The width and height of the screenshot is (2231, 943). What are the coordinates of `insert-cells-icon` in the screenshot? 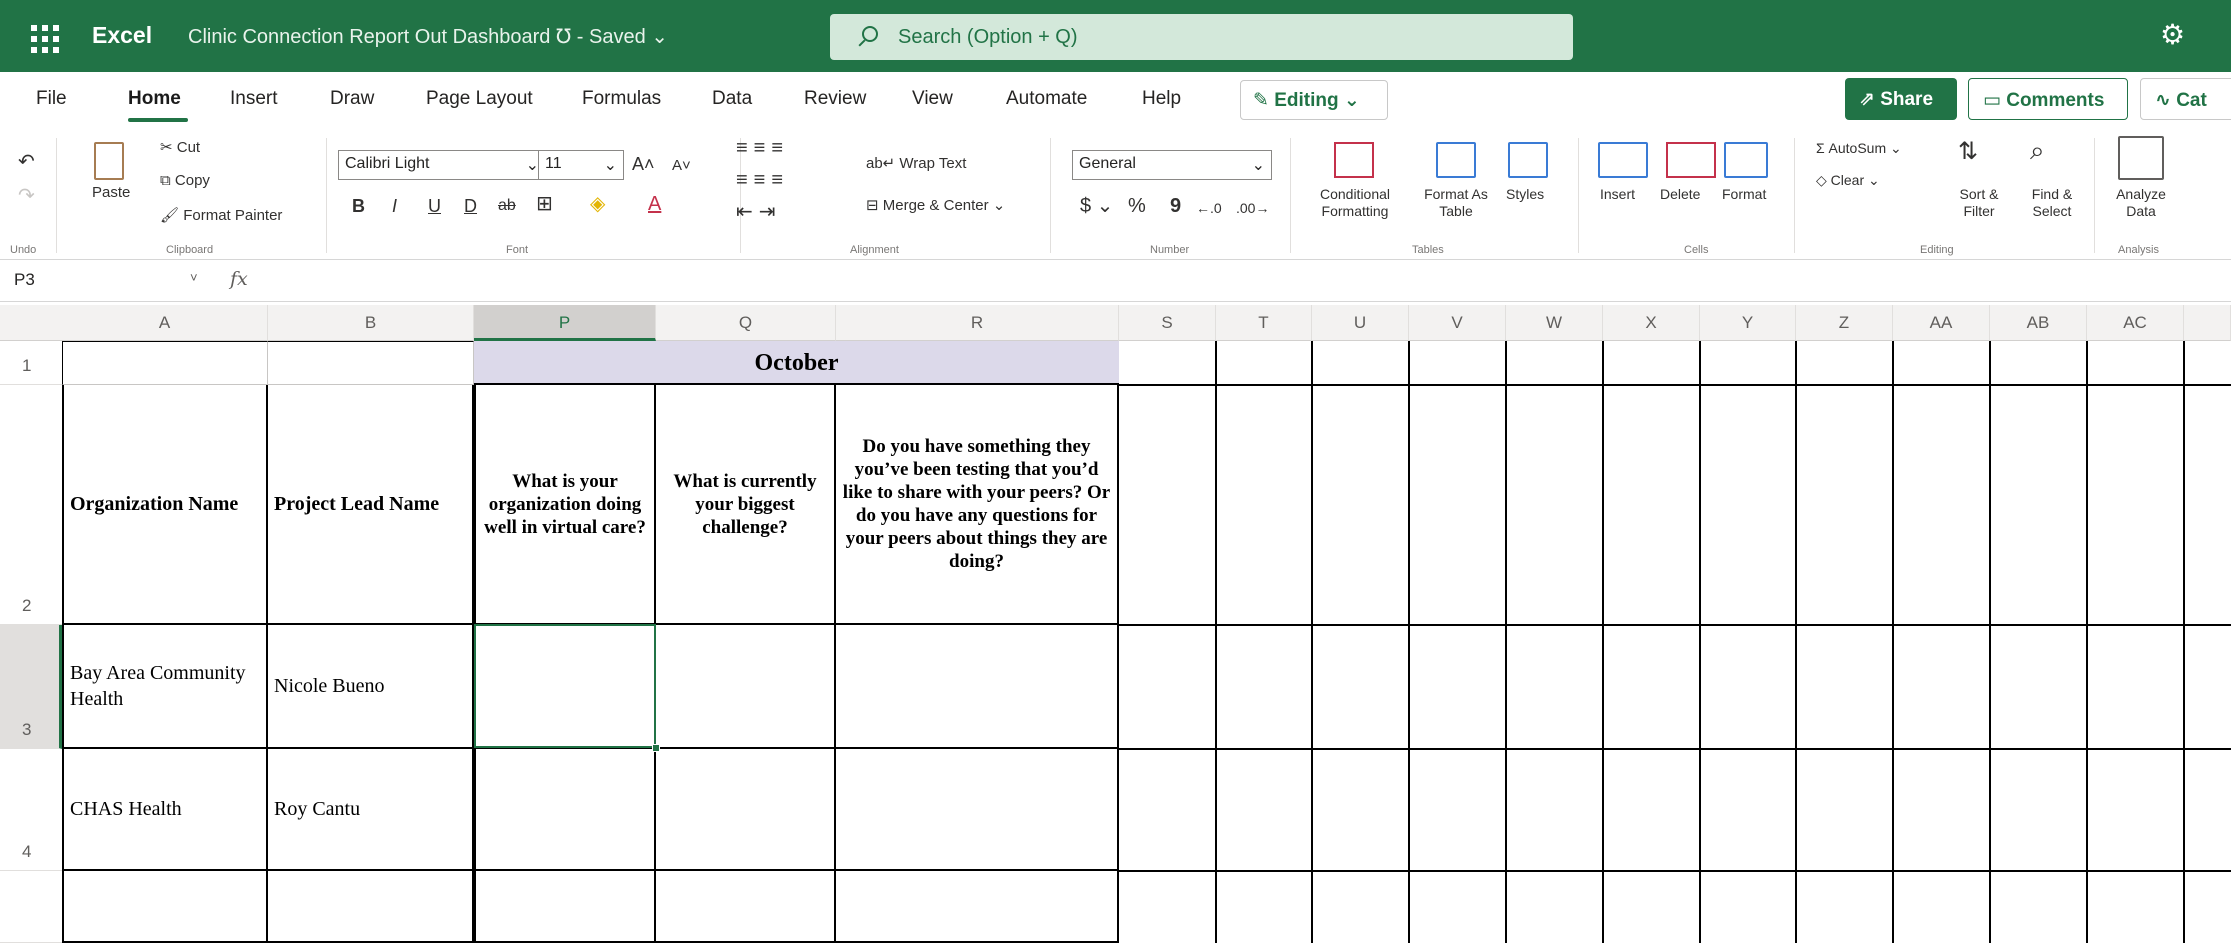 It's located at (1623, 160).